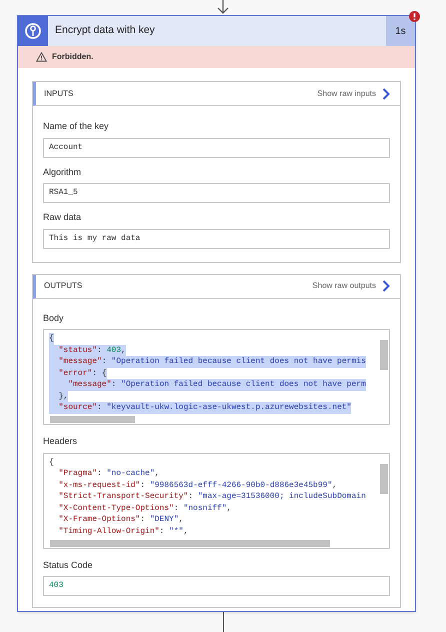 This screenshot has width=446, height=632. What do you see at coordinates (105, 30) in the screenshot?
I see `action-title: Encrypt data with key` at bounding box center [105, 30].